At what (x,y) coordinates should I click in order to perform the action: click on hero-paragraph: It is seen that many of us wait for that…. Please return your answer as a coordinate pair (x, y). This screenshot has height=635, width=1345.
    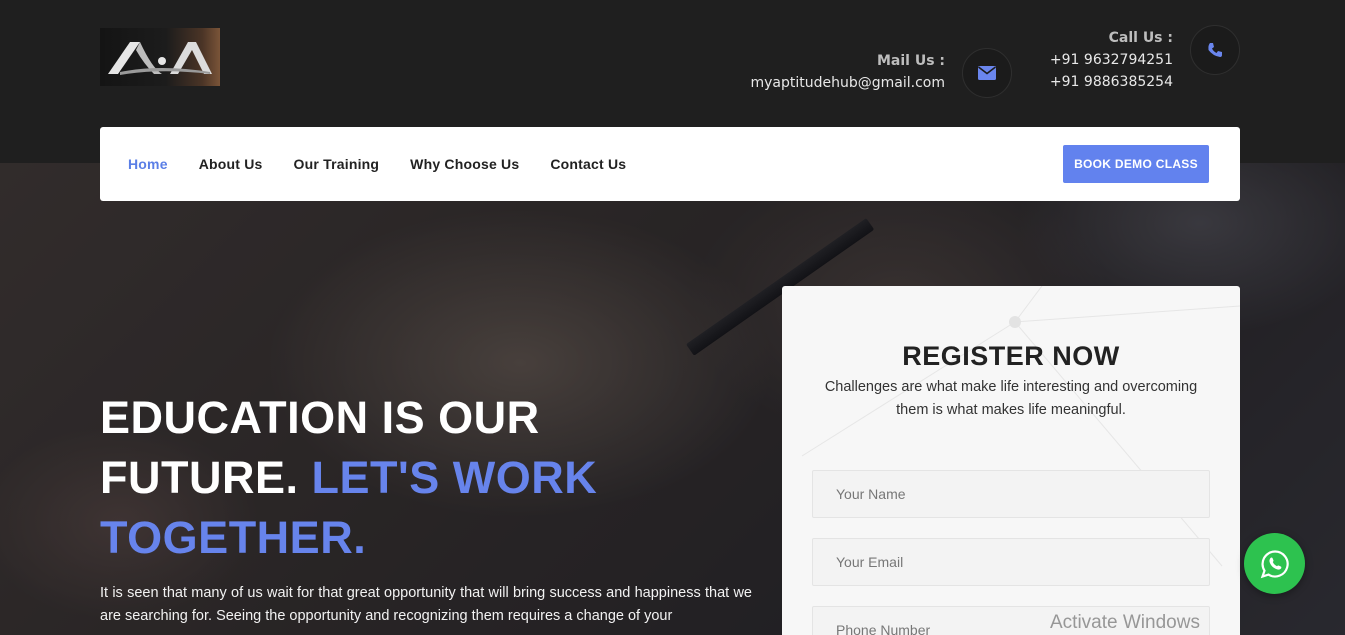
    Looking at the image, I should click on (426, 604).